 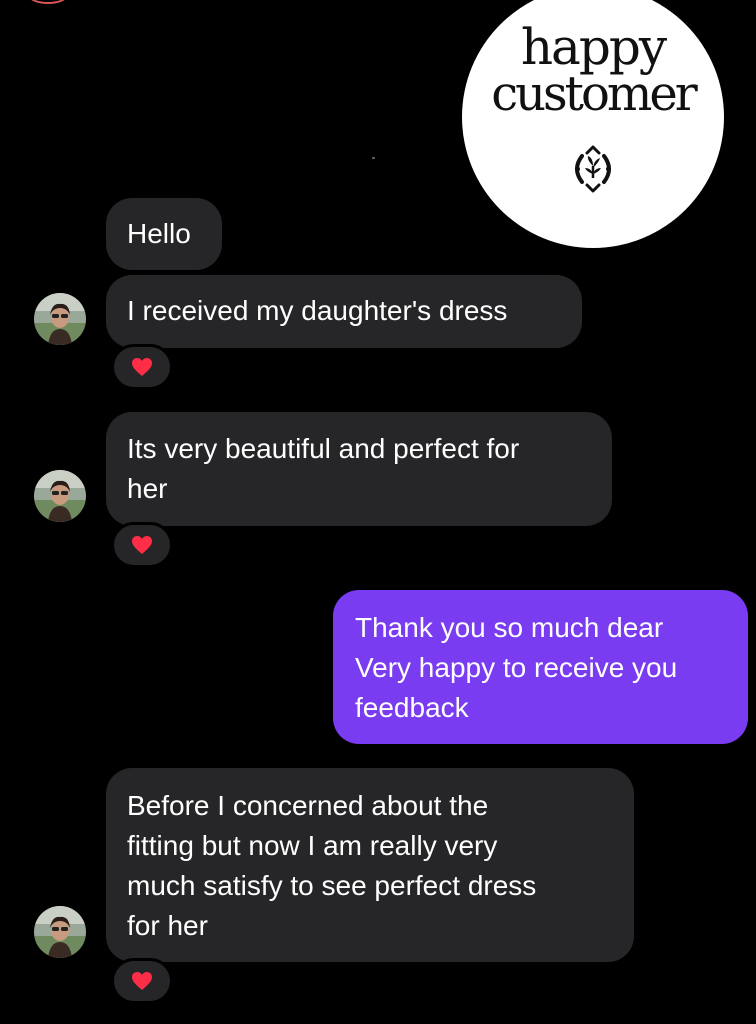 I want to click on message-text: Hello, so click(x=159, y=233).